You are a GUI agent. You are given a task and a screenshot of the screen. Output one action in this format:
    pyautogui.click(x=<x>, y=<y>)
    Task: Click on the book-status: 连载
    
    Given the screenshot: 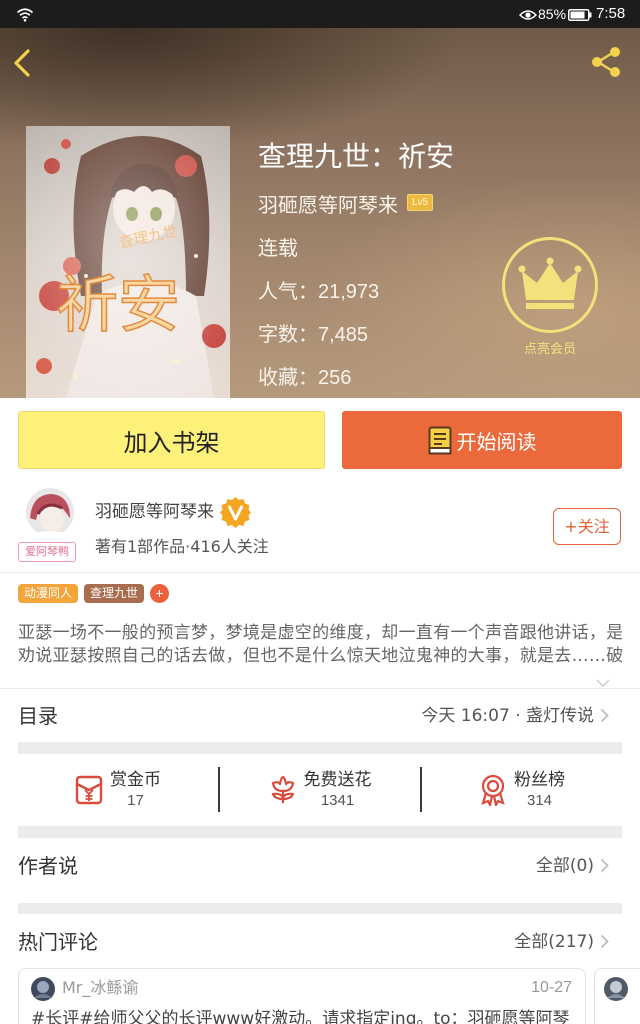 What is the action you would take?
    pyautogui.click(x=278, y=248)
    